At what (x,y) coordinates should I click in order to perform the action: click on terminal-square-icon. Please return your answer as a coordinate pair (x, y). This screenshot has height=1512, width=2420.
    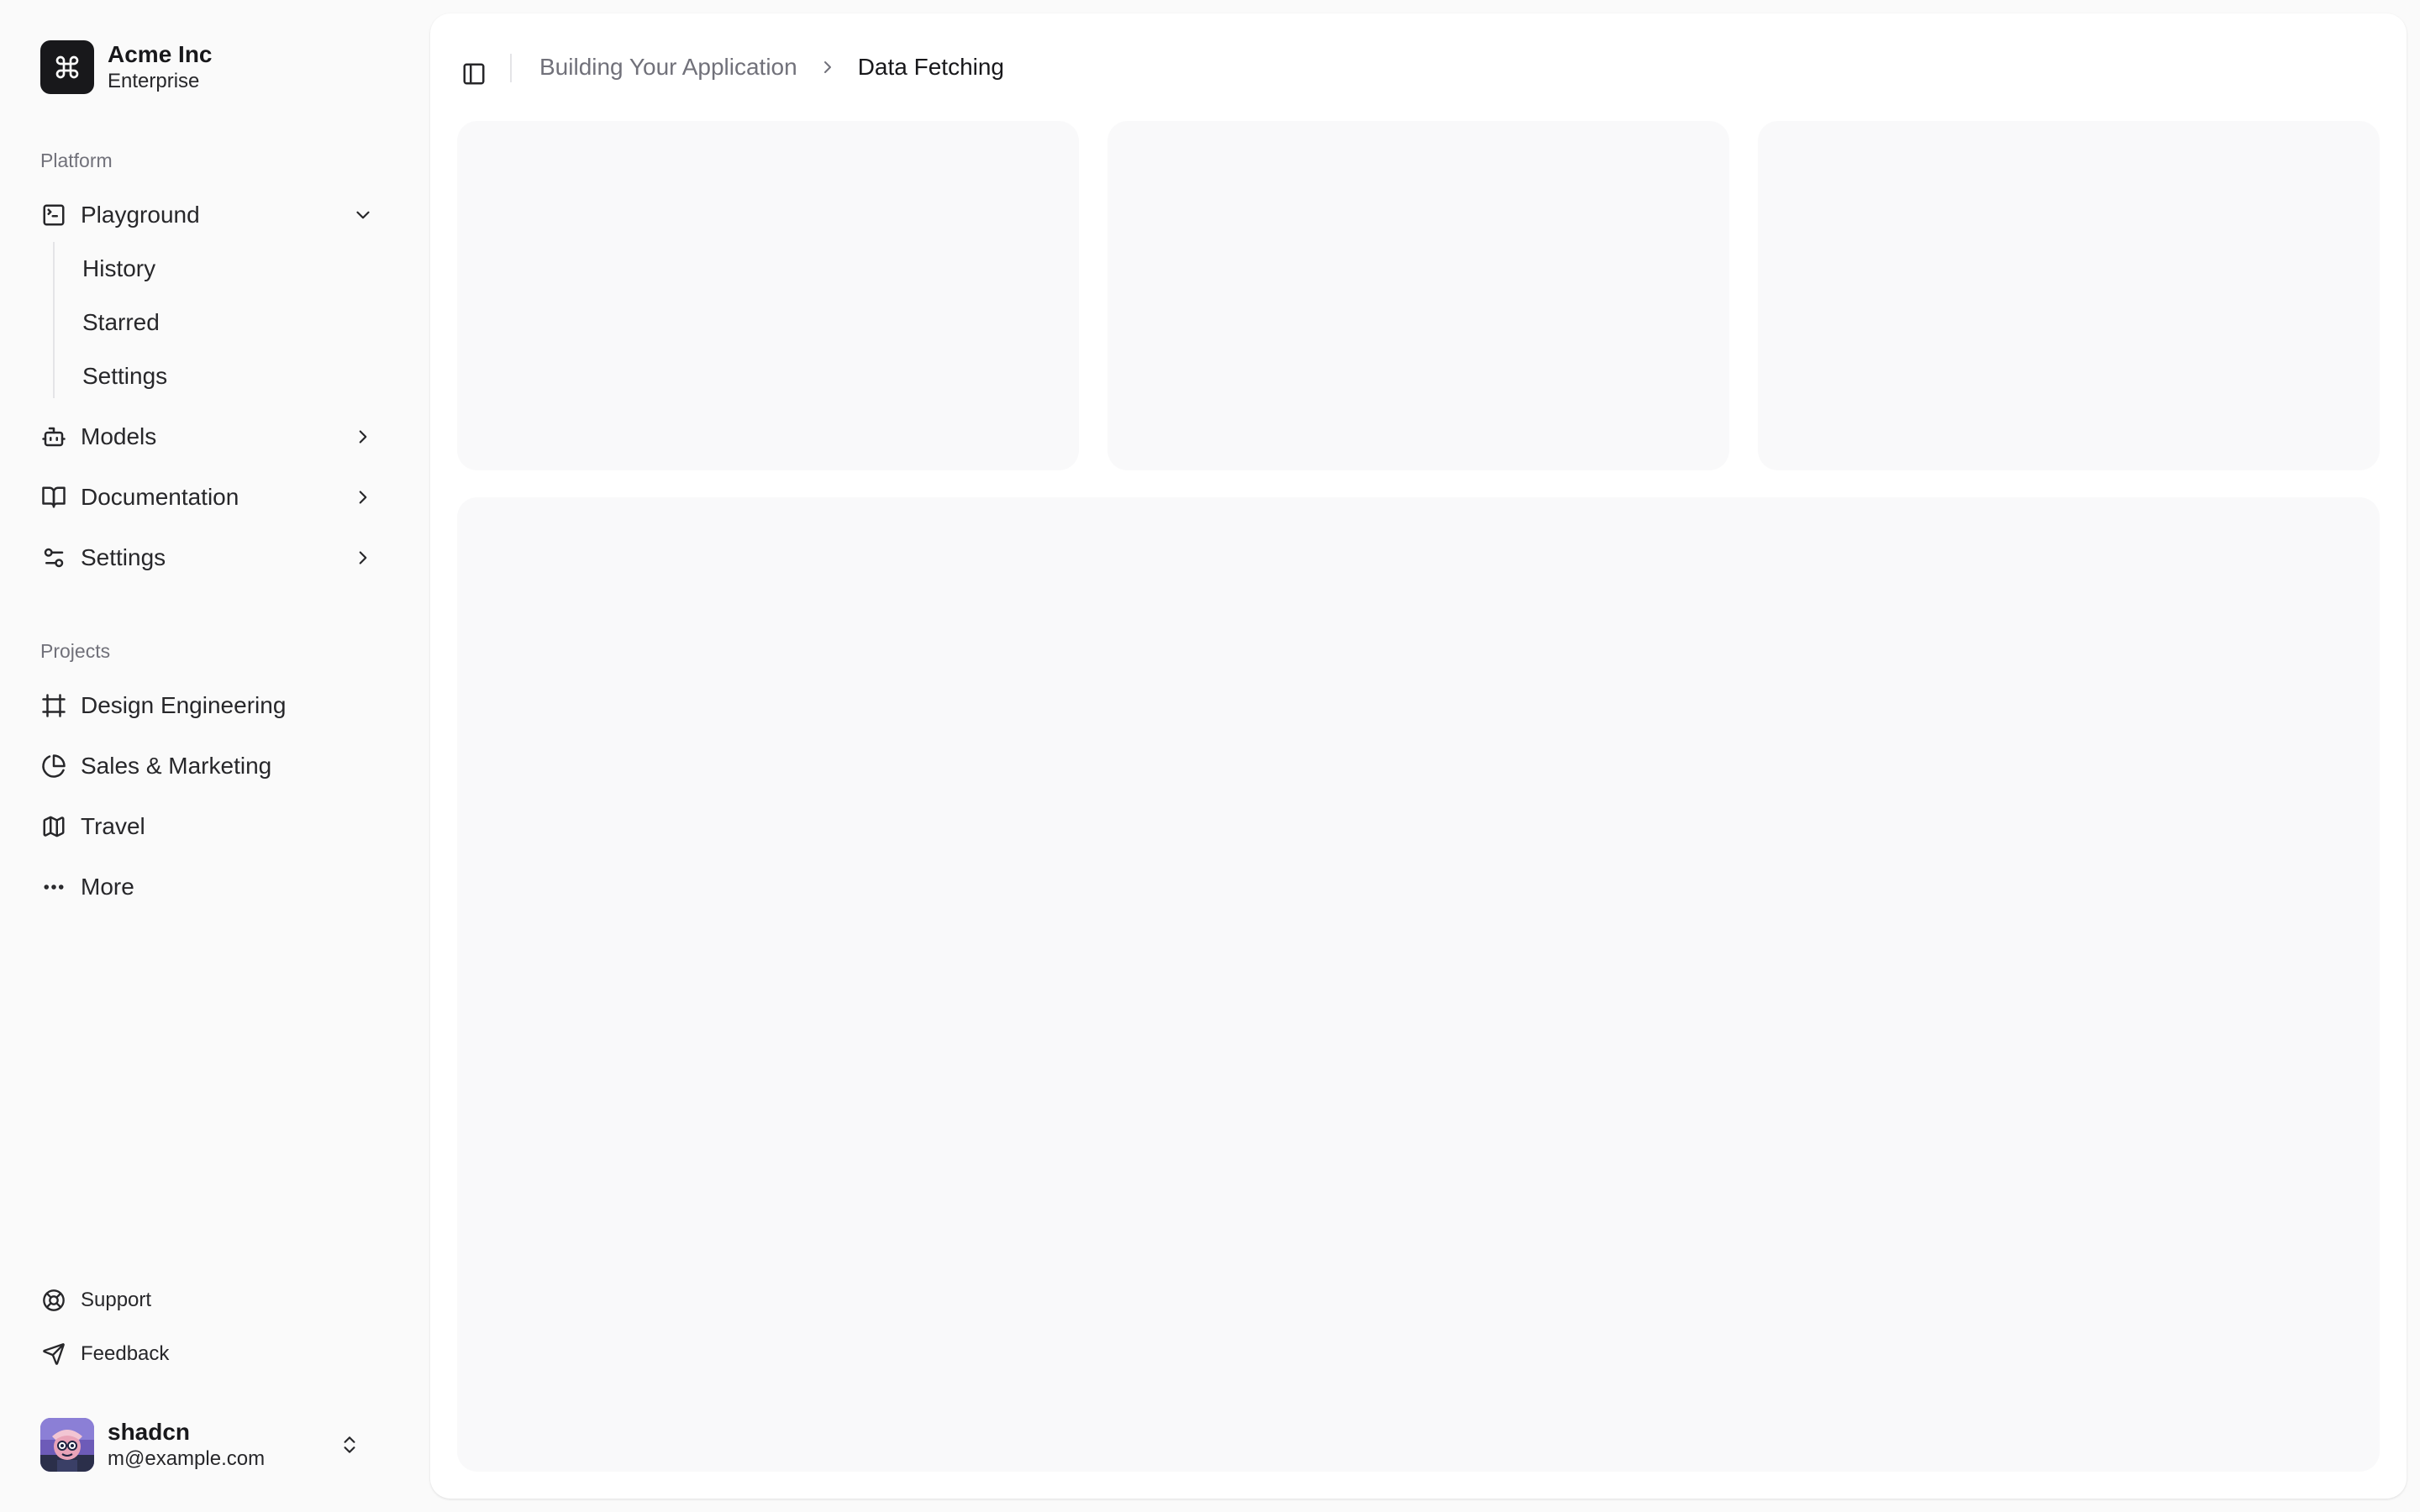
    Looking at the image, I should click on (53, 215).